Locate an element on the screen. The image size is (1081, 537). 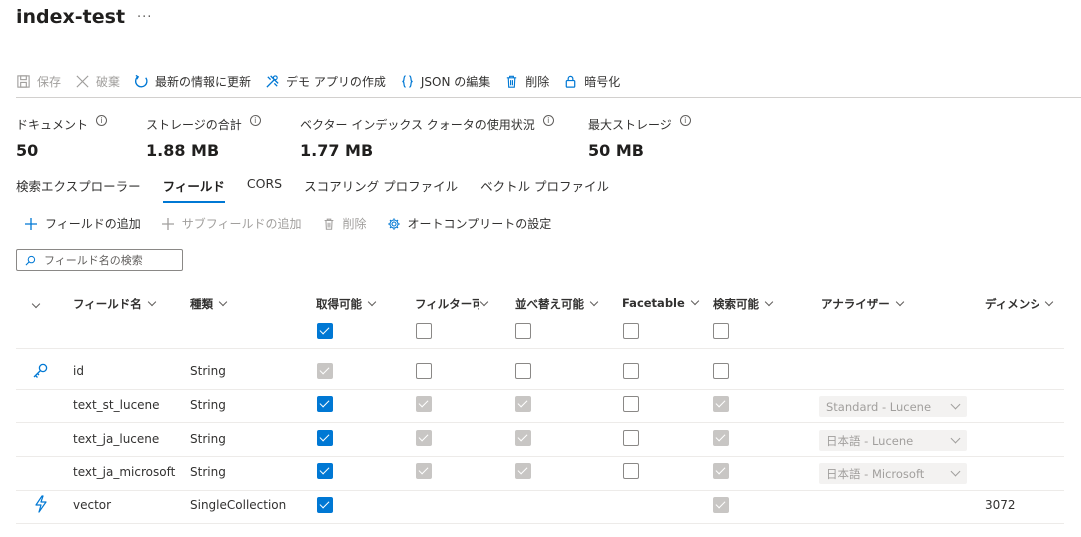
column-header-filterable: フィルター可 is located at coordinates (457, 304).